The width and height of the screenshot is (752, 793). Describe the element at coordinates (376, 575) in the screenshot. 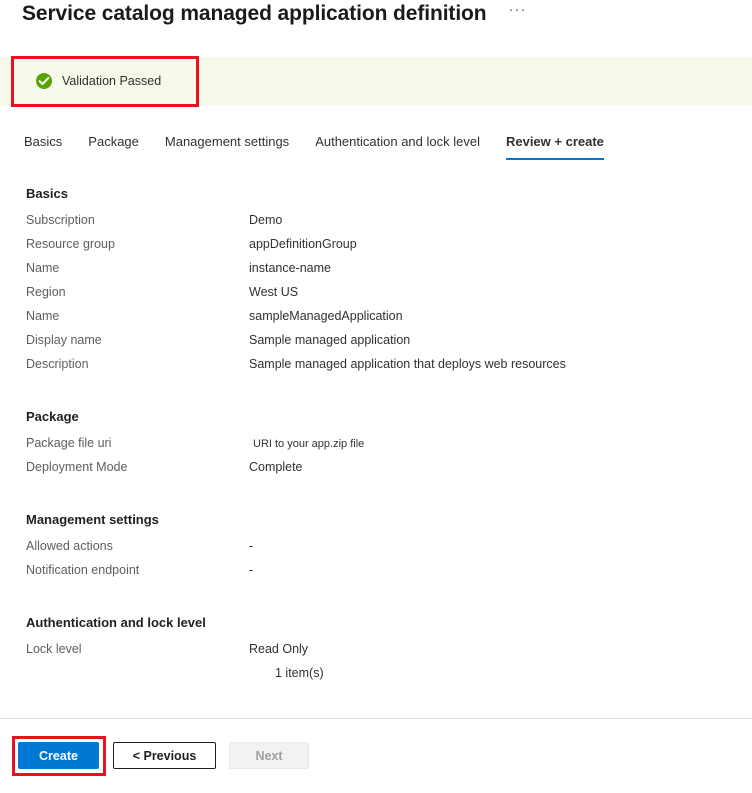

I see `summary-row-notification-endpoint: Notification endpoint -` at that location.